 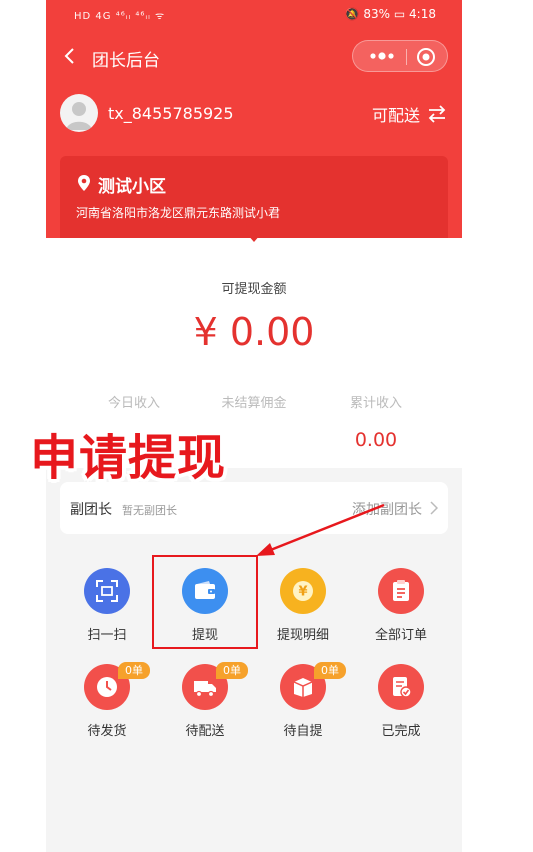 I want to click on user-row: tx_8455785925 可配送, so click(x=254, y=114).